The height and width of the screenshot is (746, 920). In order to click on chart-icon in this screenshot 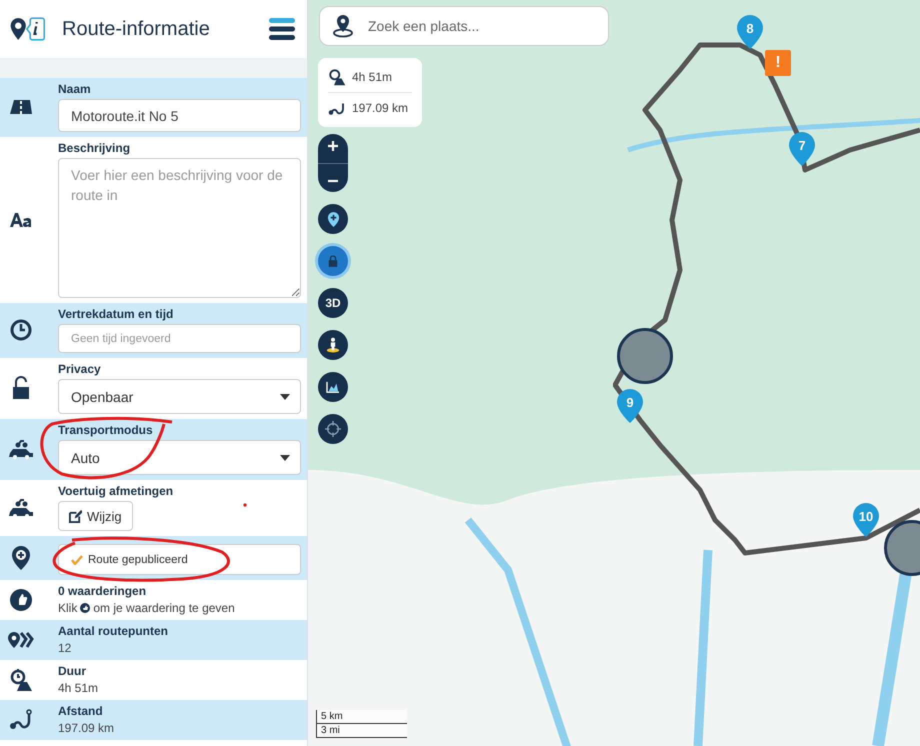, I will do `click(333, 387)`.